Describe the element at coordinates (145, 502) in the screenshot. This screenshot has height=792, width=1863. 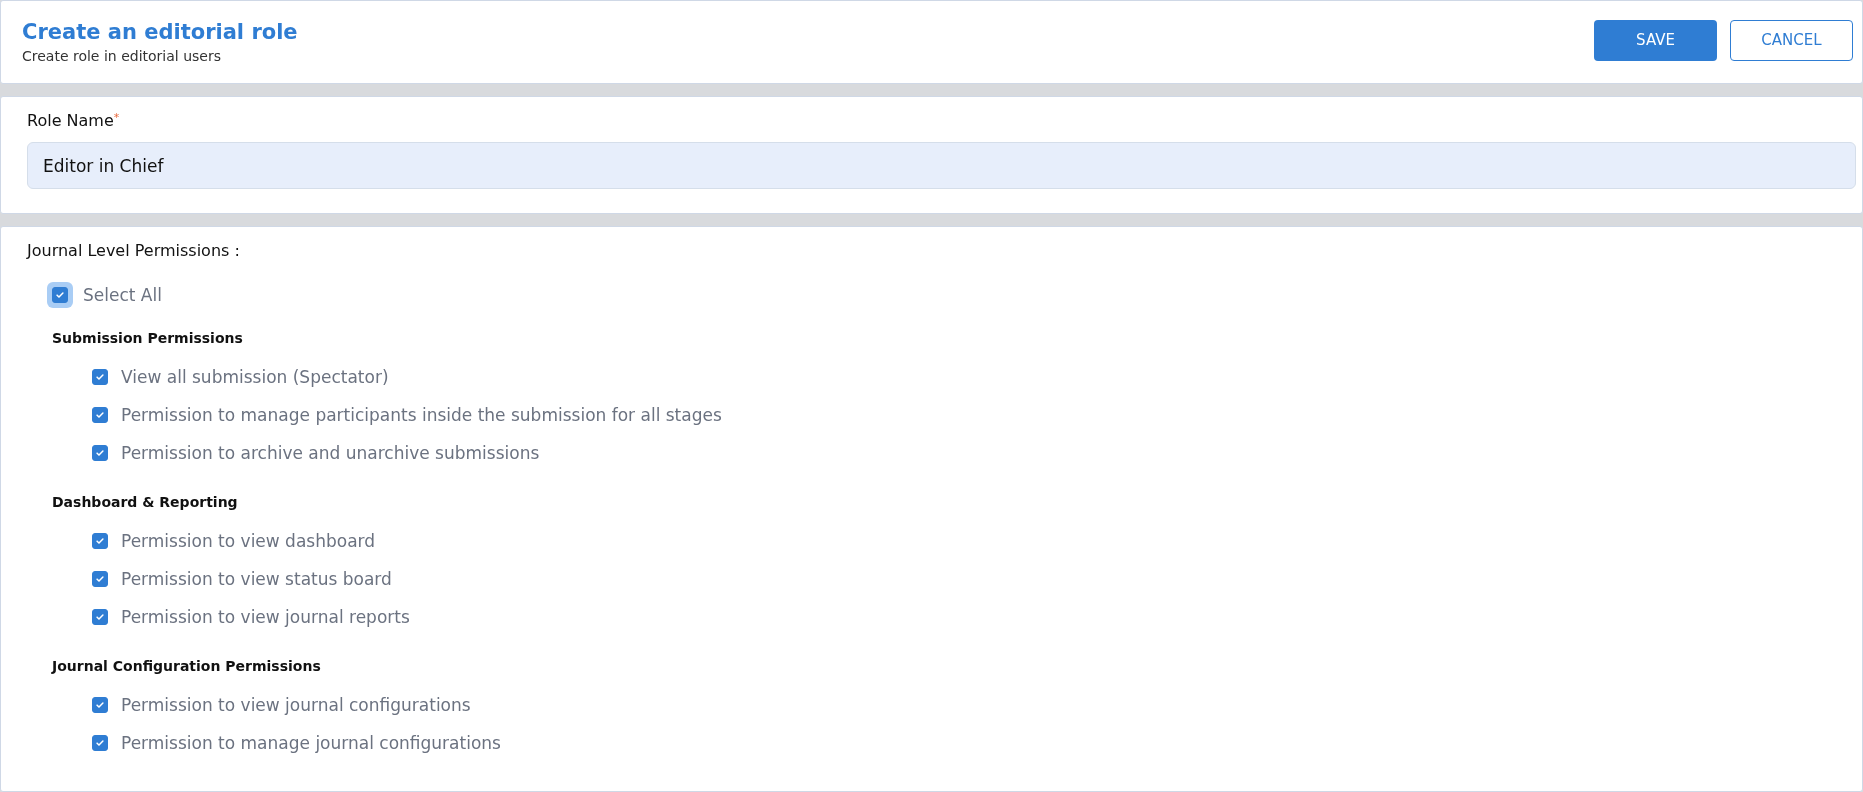
I see `group-title: Dashboard & Reporting` at that location.